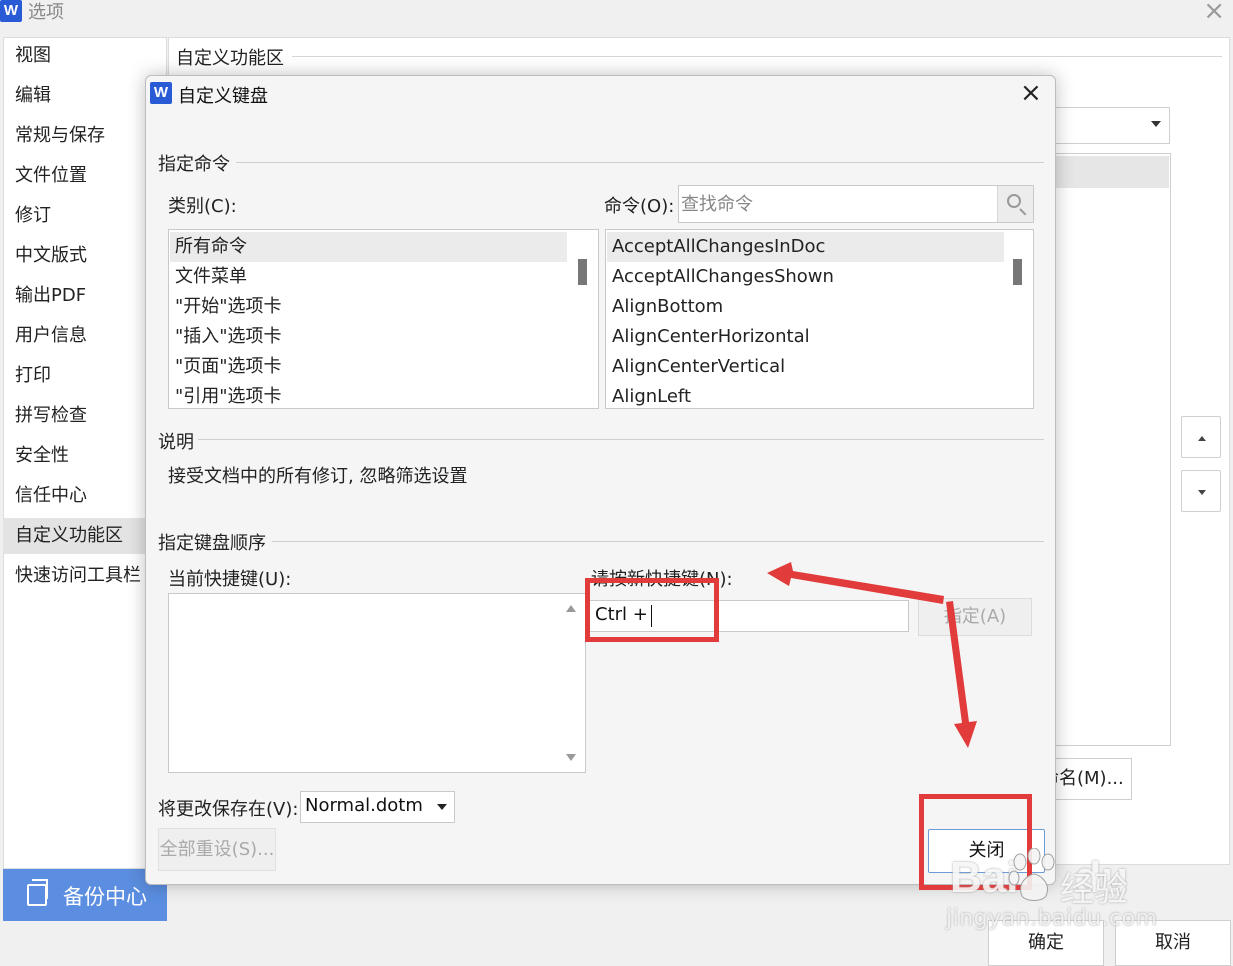 The width and height of the screenshot is (1233, 966). I want to click on baidu-jingyan-watermark: Bai du 经验 jingyan.baidu.com, so click(1062, 893).